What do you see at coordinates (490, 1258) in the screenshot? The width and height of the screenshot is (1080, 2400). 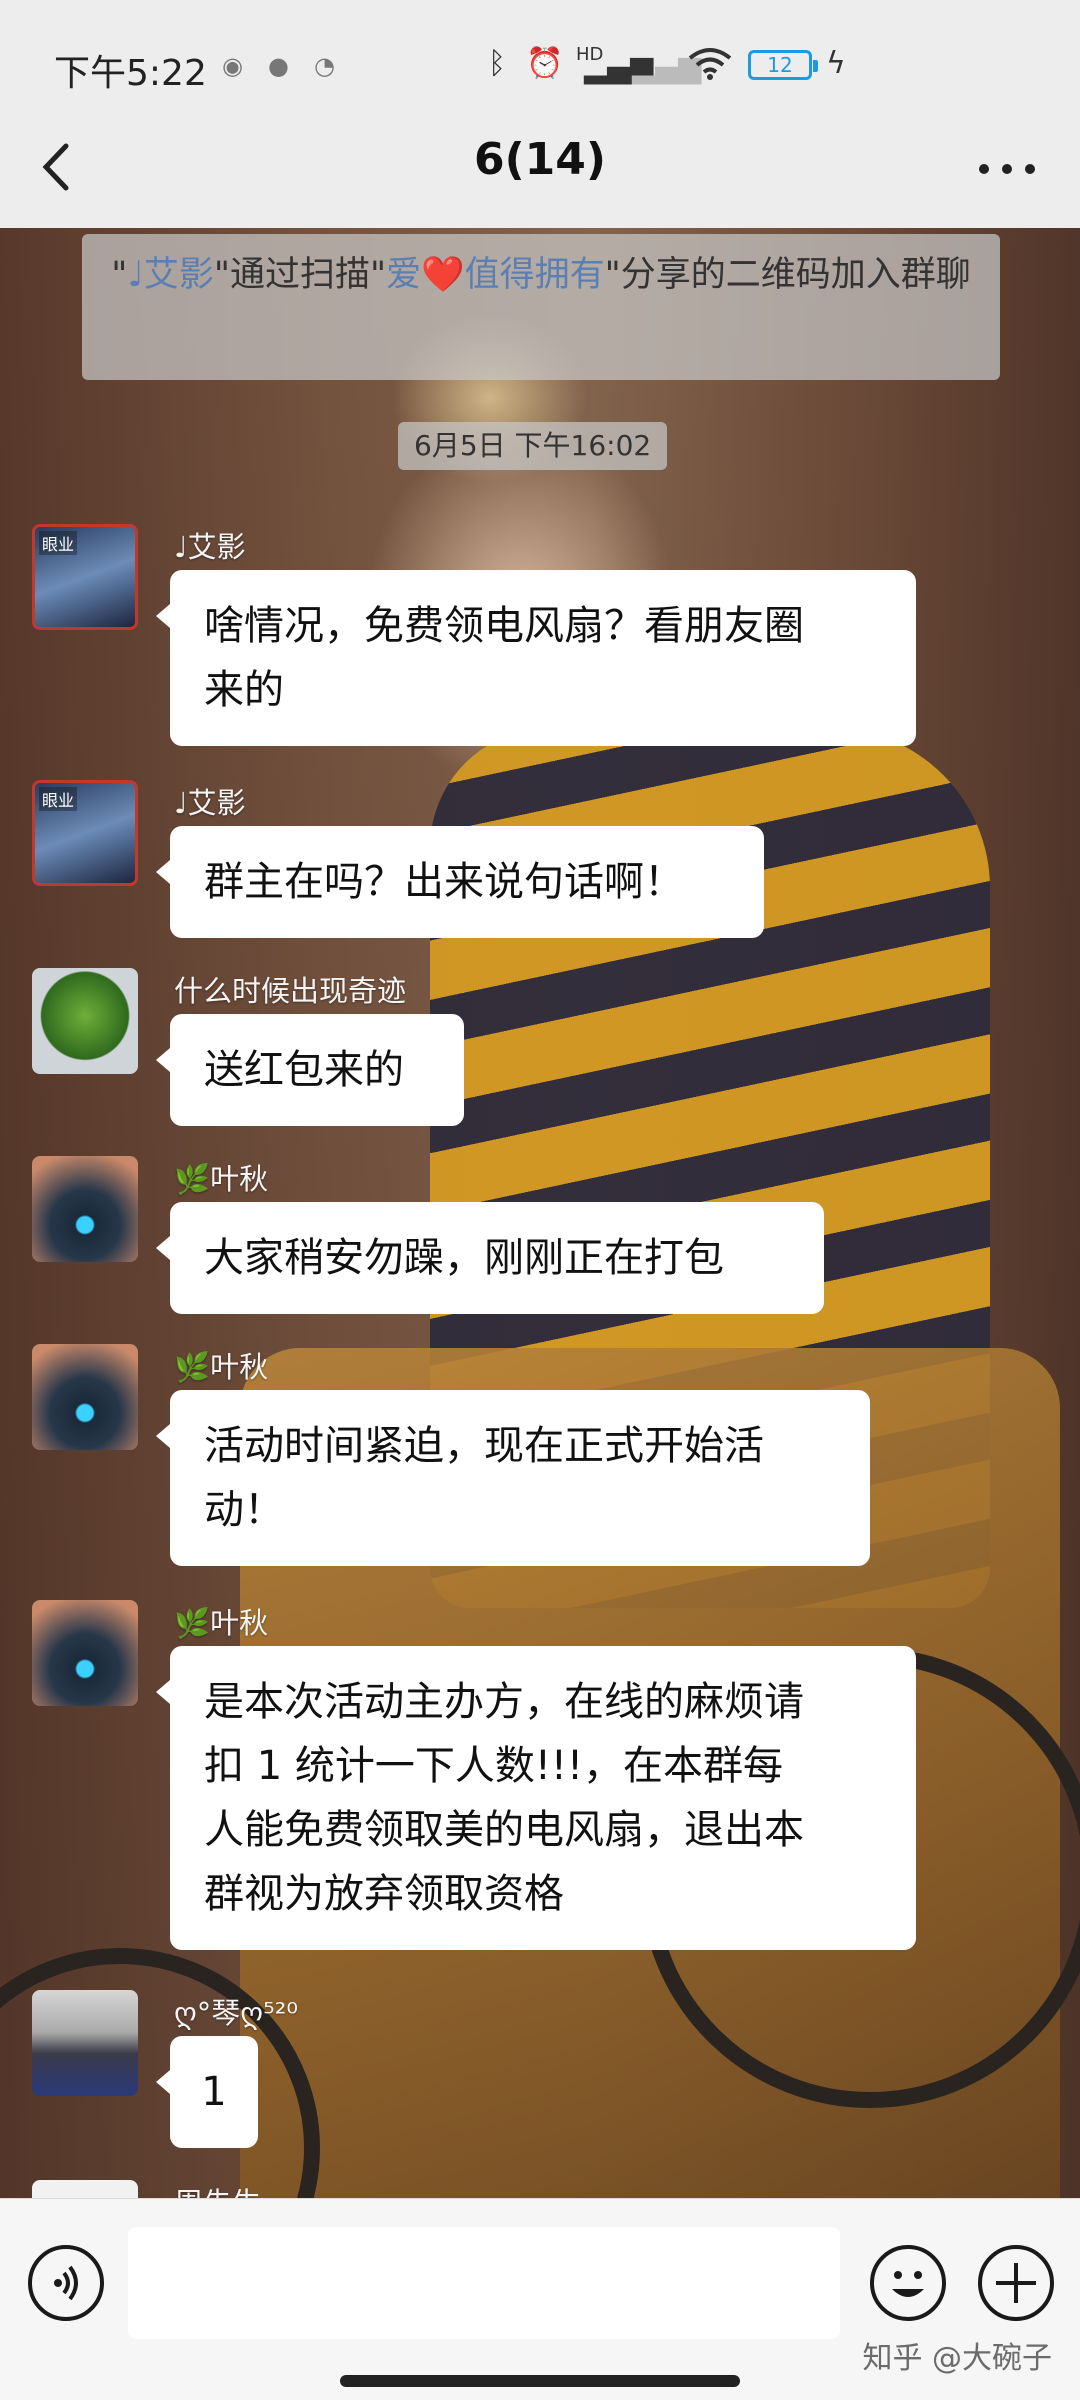 I see `message-bubble: 大家稍安勿躁，刚刚正在打包` at bounding box center [490, 1258].